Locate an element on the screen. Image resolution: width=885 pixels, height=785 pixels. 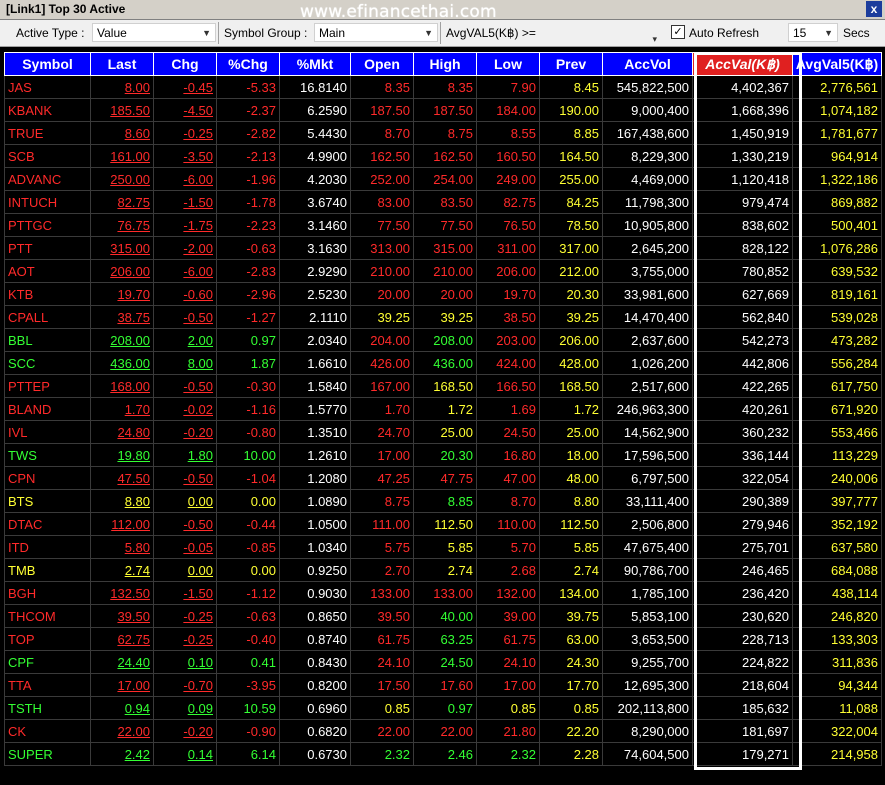
symbol-cell: BLAND is located at coordinates (47, 409).